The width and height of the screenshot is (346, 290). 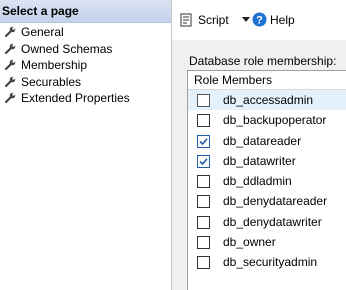 What do you see at coordinates (51, 81) in the screenshot?
I see `page-item-label: Securables` at bounding box center [51, 81].